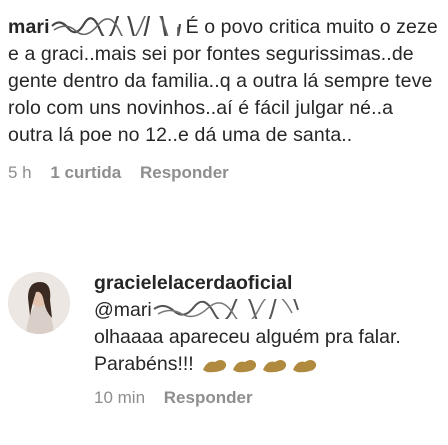 This screenshot has width=448, height=445. I want to click on comment-time: 5 h, so click(20, 172).